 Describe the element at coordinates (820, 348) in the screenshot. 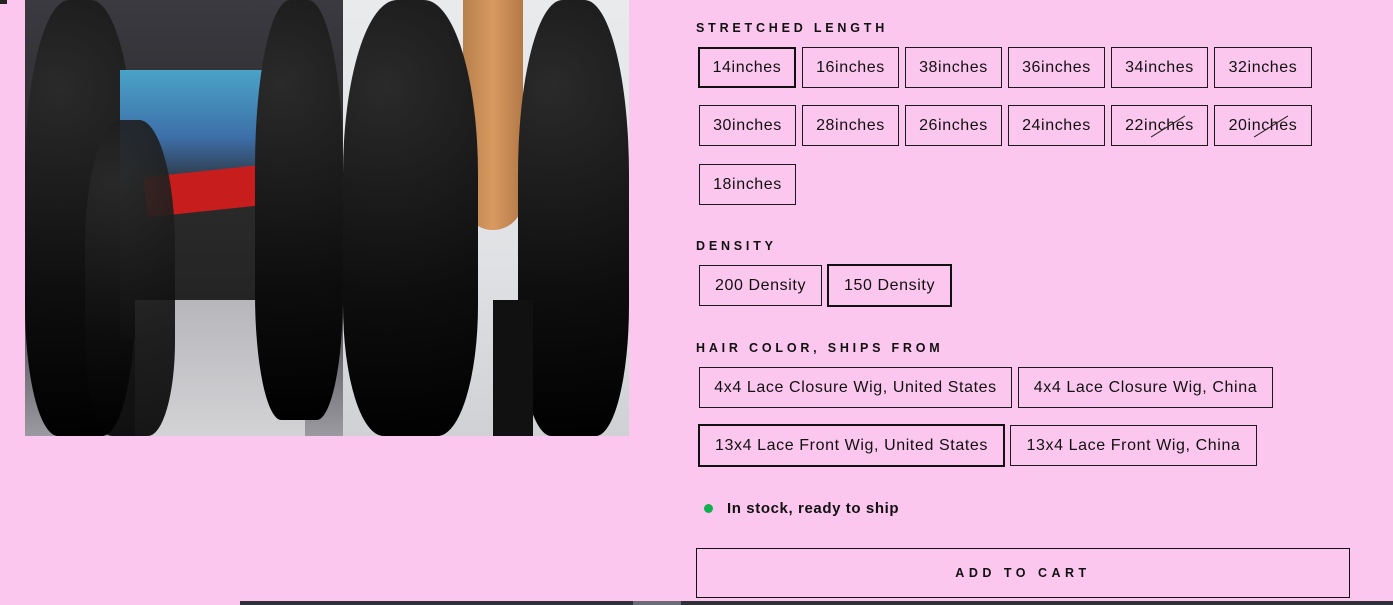

I see `hair-color-label: HAIR COLOR, SHIPS FROM` at that location.